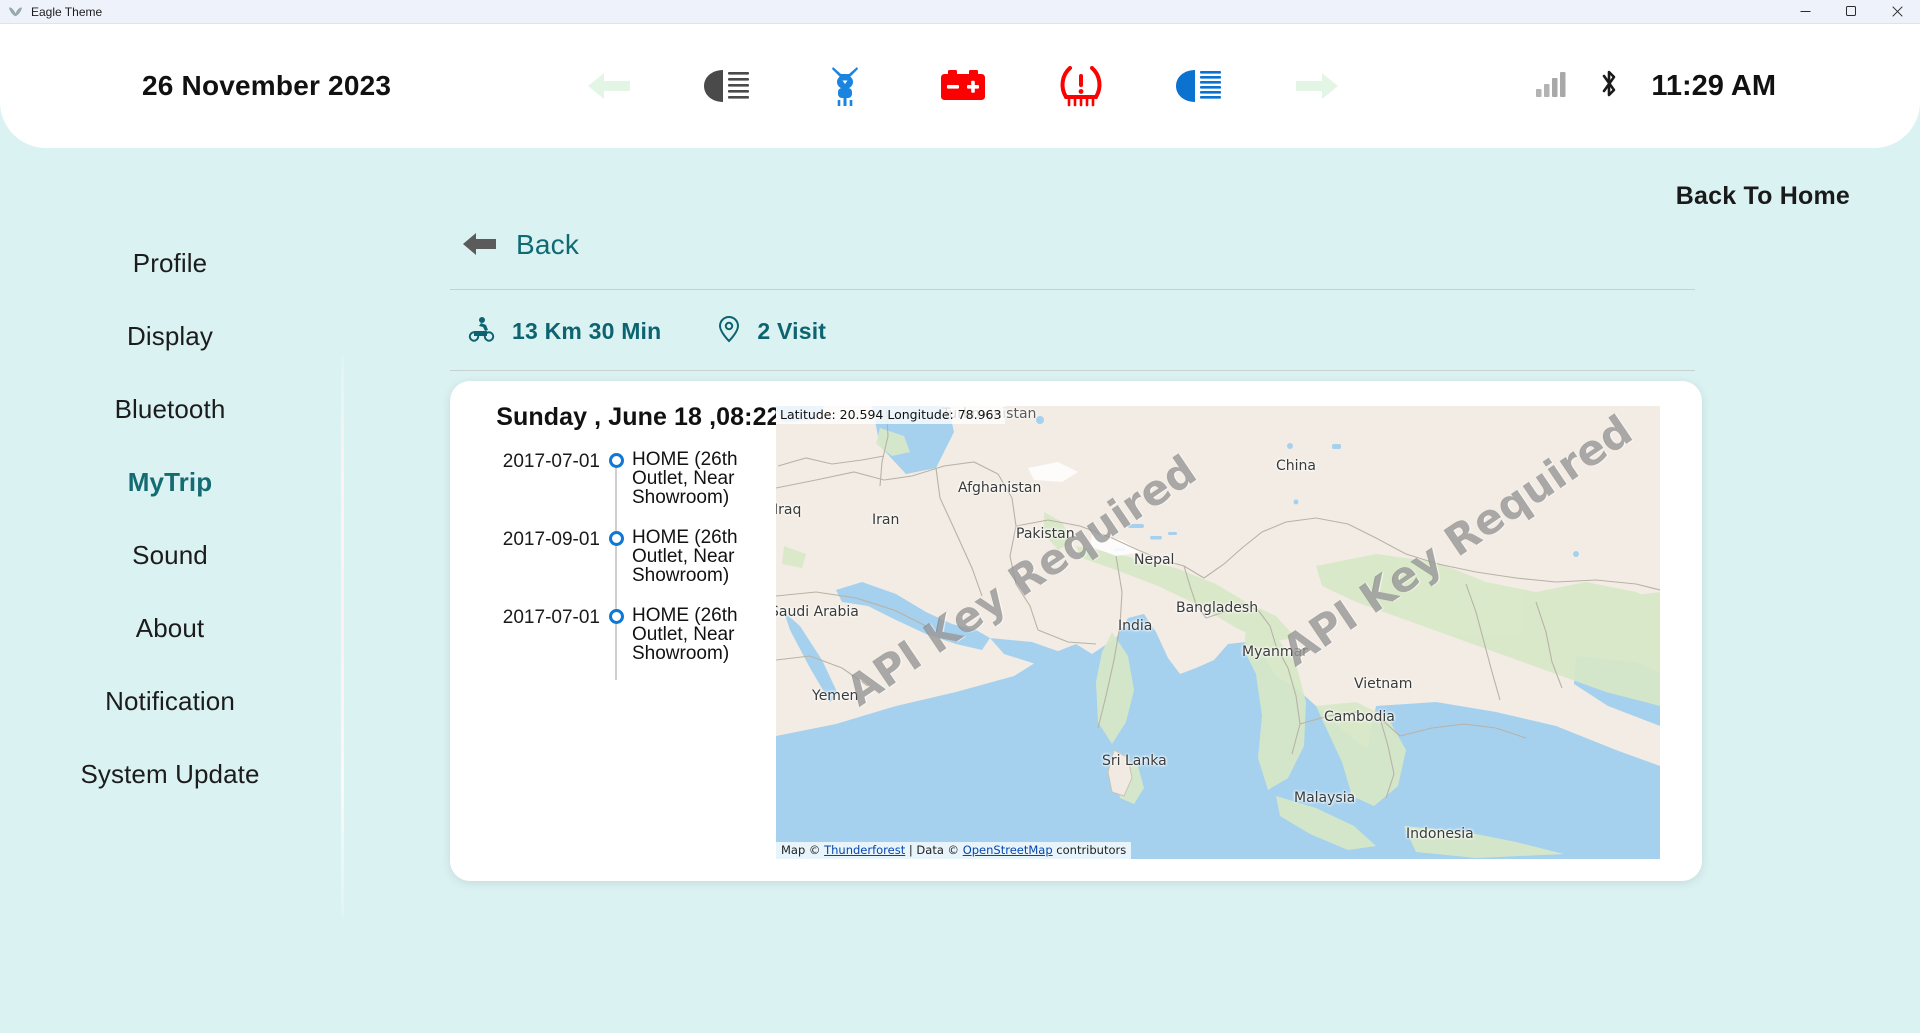 Image resolution: width=1920 pixels, height=1033 pixels. I want to click on divider-bottom, so click(1072, 370).